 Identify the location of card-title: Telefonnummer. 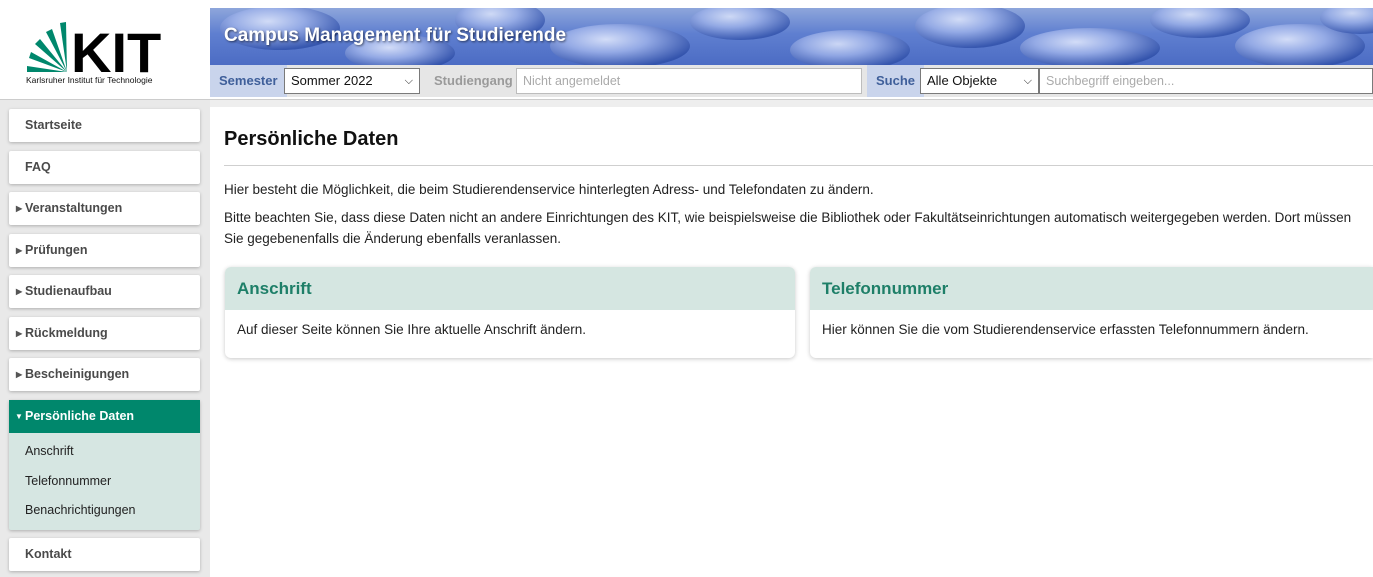
(885, 289).